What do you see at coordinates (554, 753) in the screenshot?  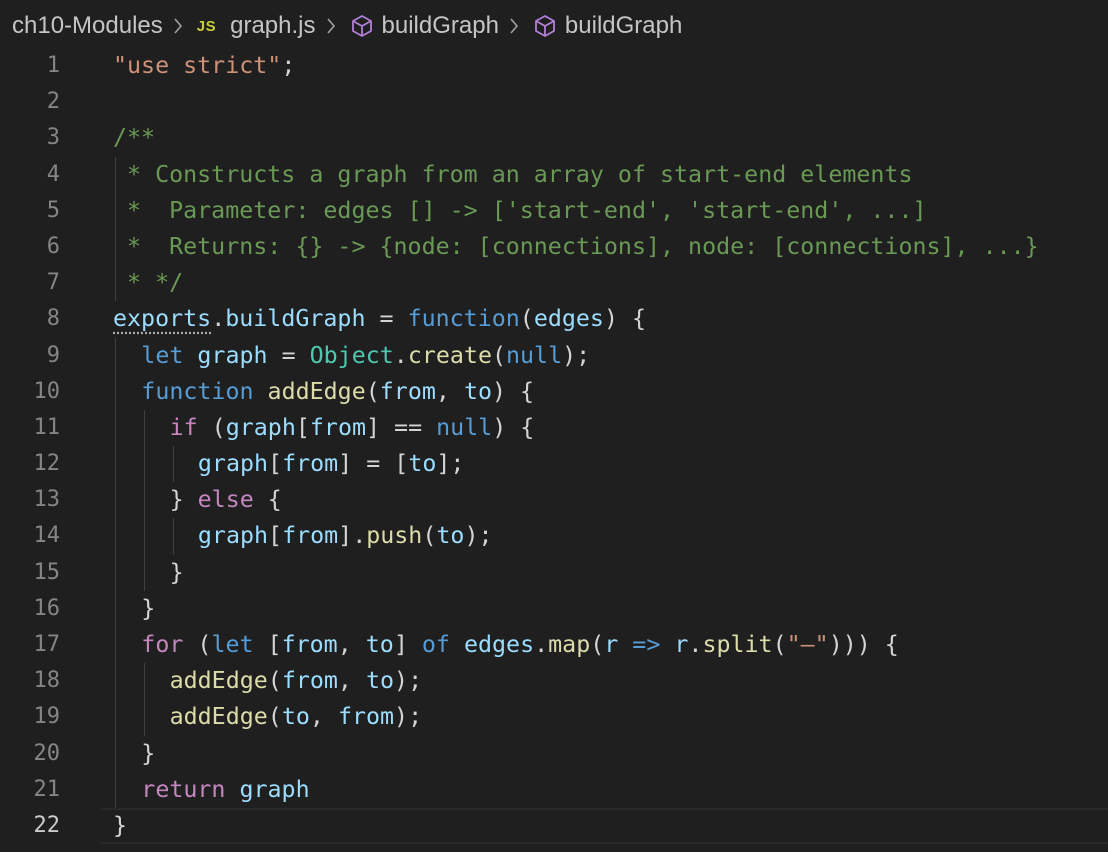 I see `code-line: 20}` at bounding box center [554, 753].